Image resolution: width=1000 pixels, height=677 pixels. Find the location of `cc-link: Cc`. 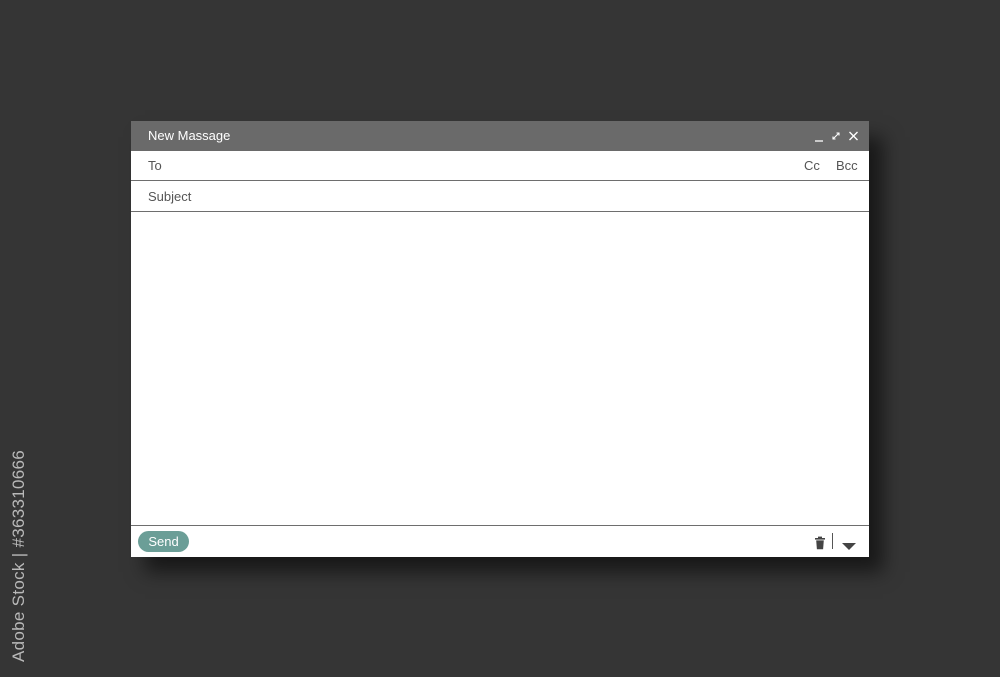

cc-link: Cc is located at coordinates (812, 165).